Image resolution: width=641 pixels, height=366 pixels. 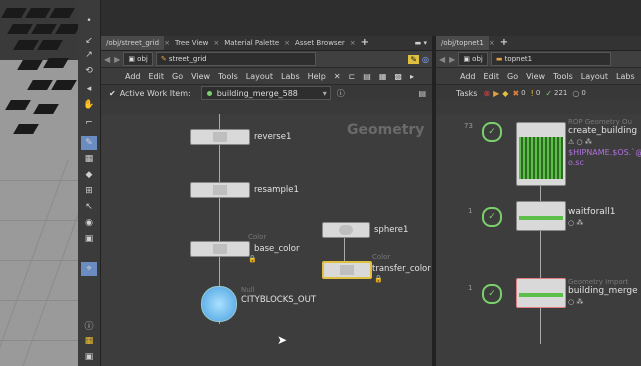 What do you see at coordinates (89, 123) in the screenshot?
I see `handle-tool-icon: ⌐` at bounding box center [89, 123].